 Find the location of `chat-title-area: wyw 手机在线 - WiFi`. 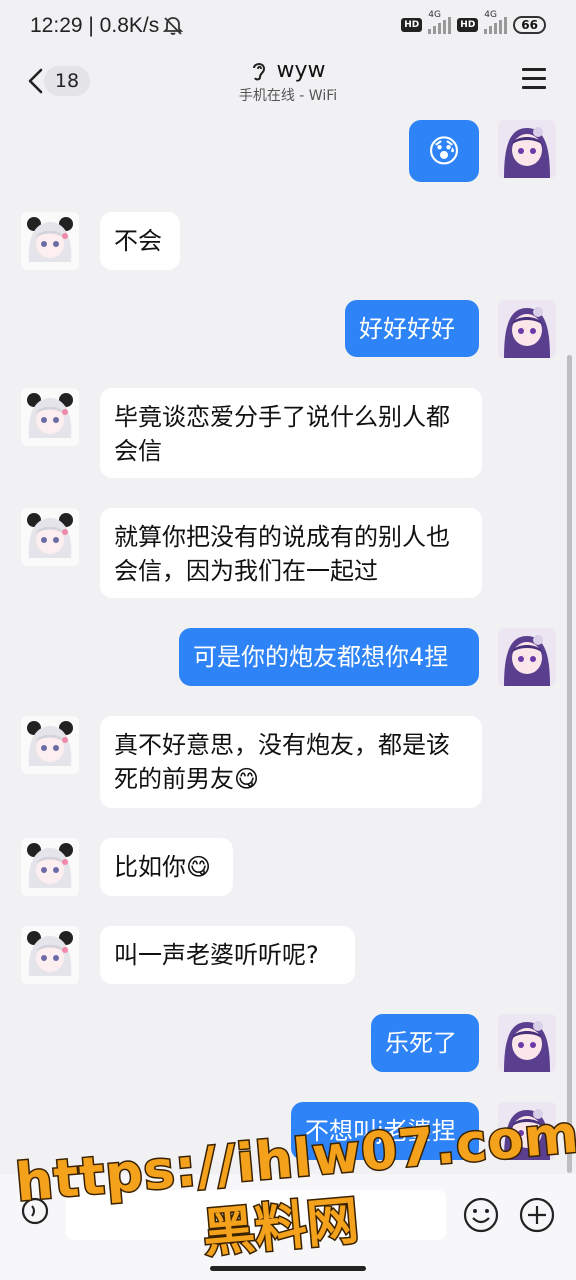

chat-title-area: wyw 手机在线 - WiFi is located at coordinates (288, 81).